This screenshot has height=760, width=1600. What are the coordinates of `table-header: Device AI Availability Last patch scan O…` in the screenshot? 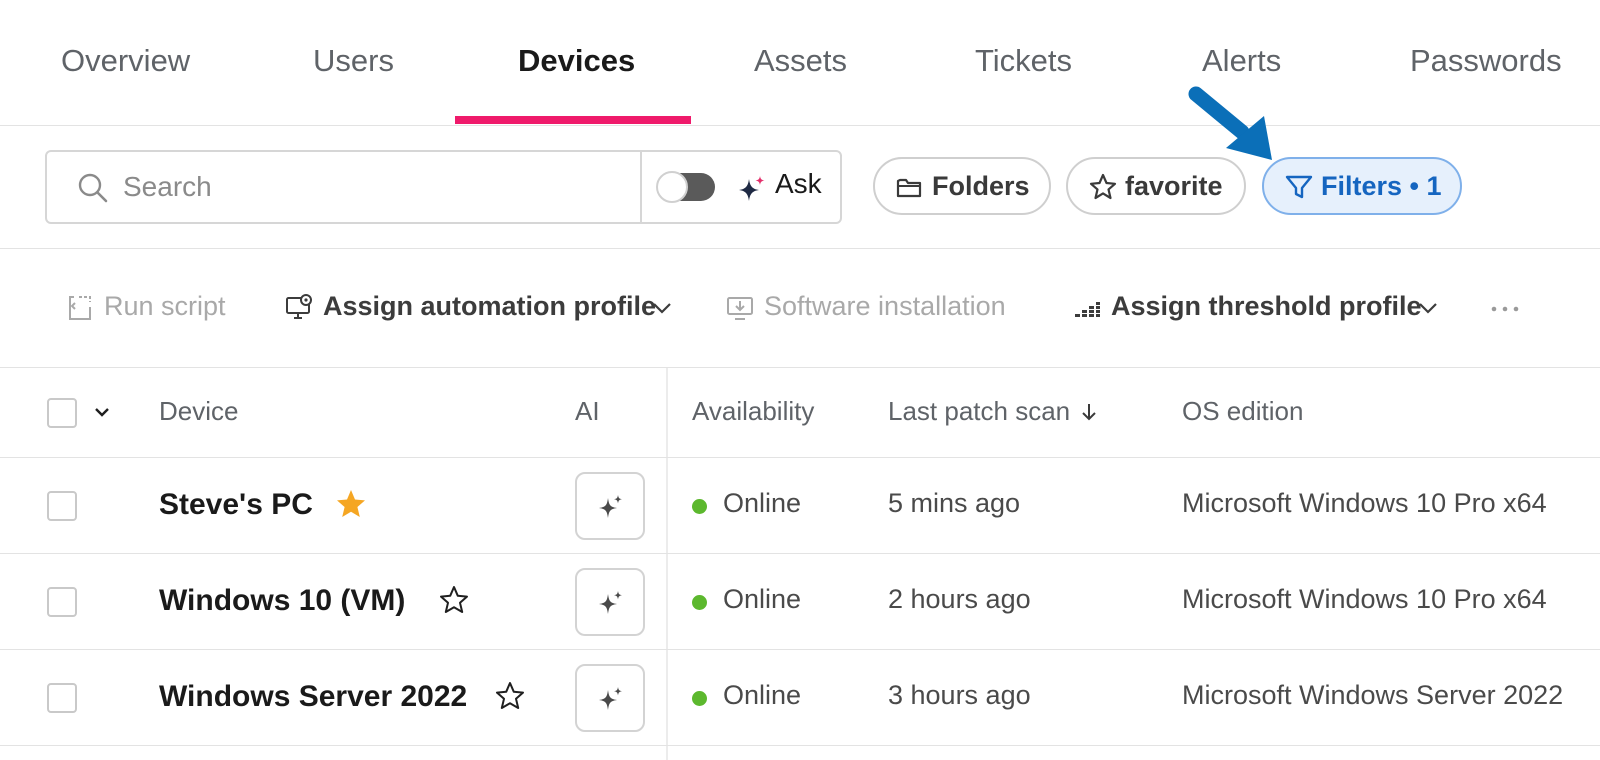 It's located at (800, 413).